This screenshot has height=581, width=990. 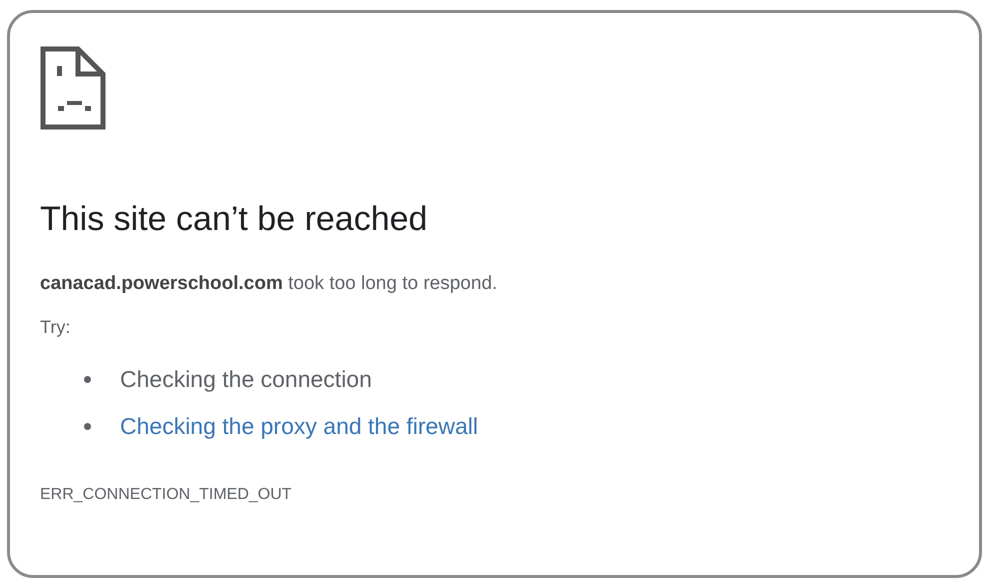 What do you see at coordinates (299, 426) in the screenshot?
I see `suggestion-link: Checking the proxy and the firewall` at bounding box center [299, 426].